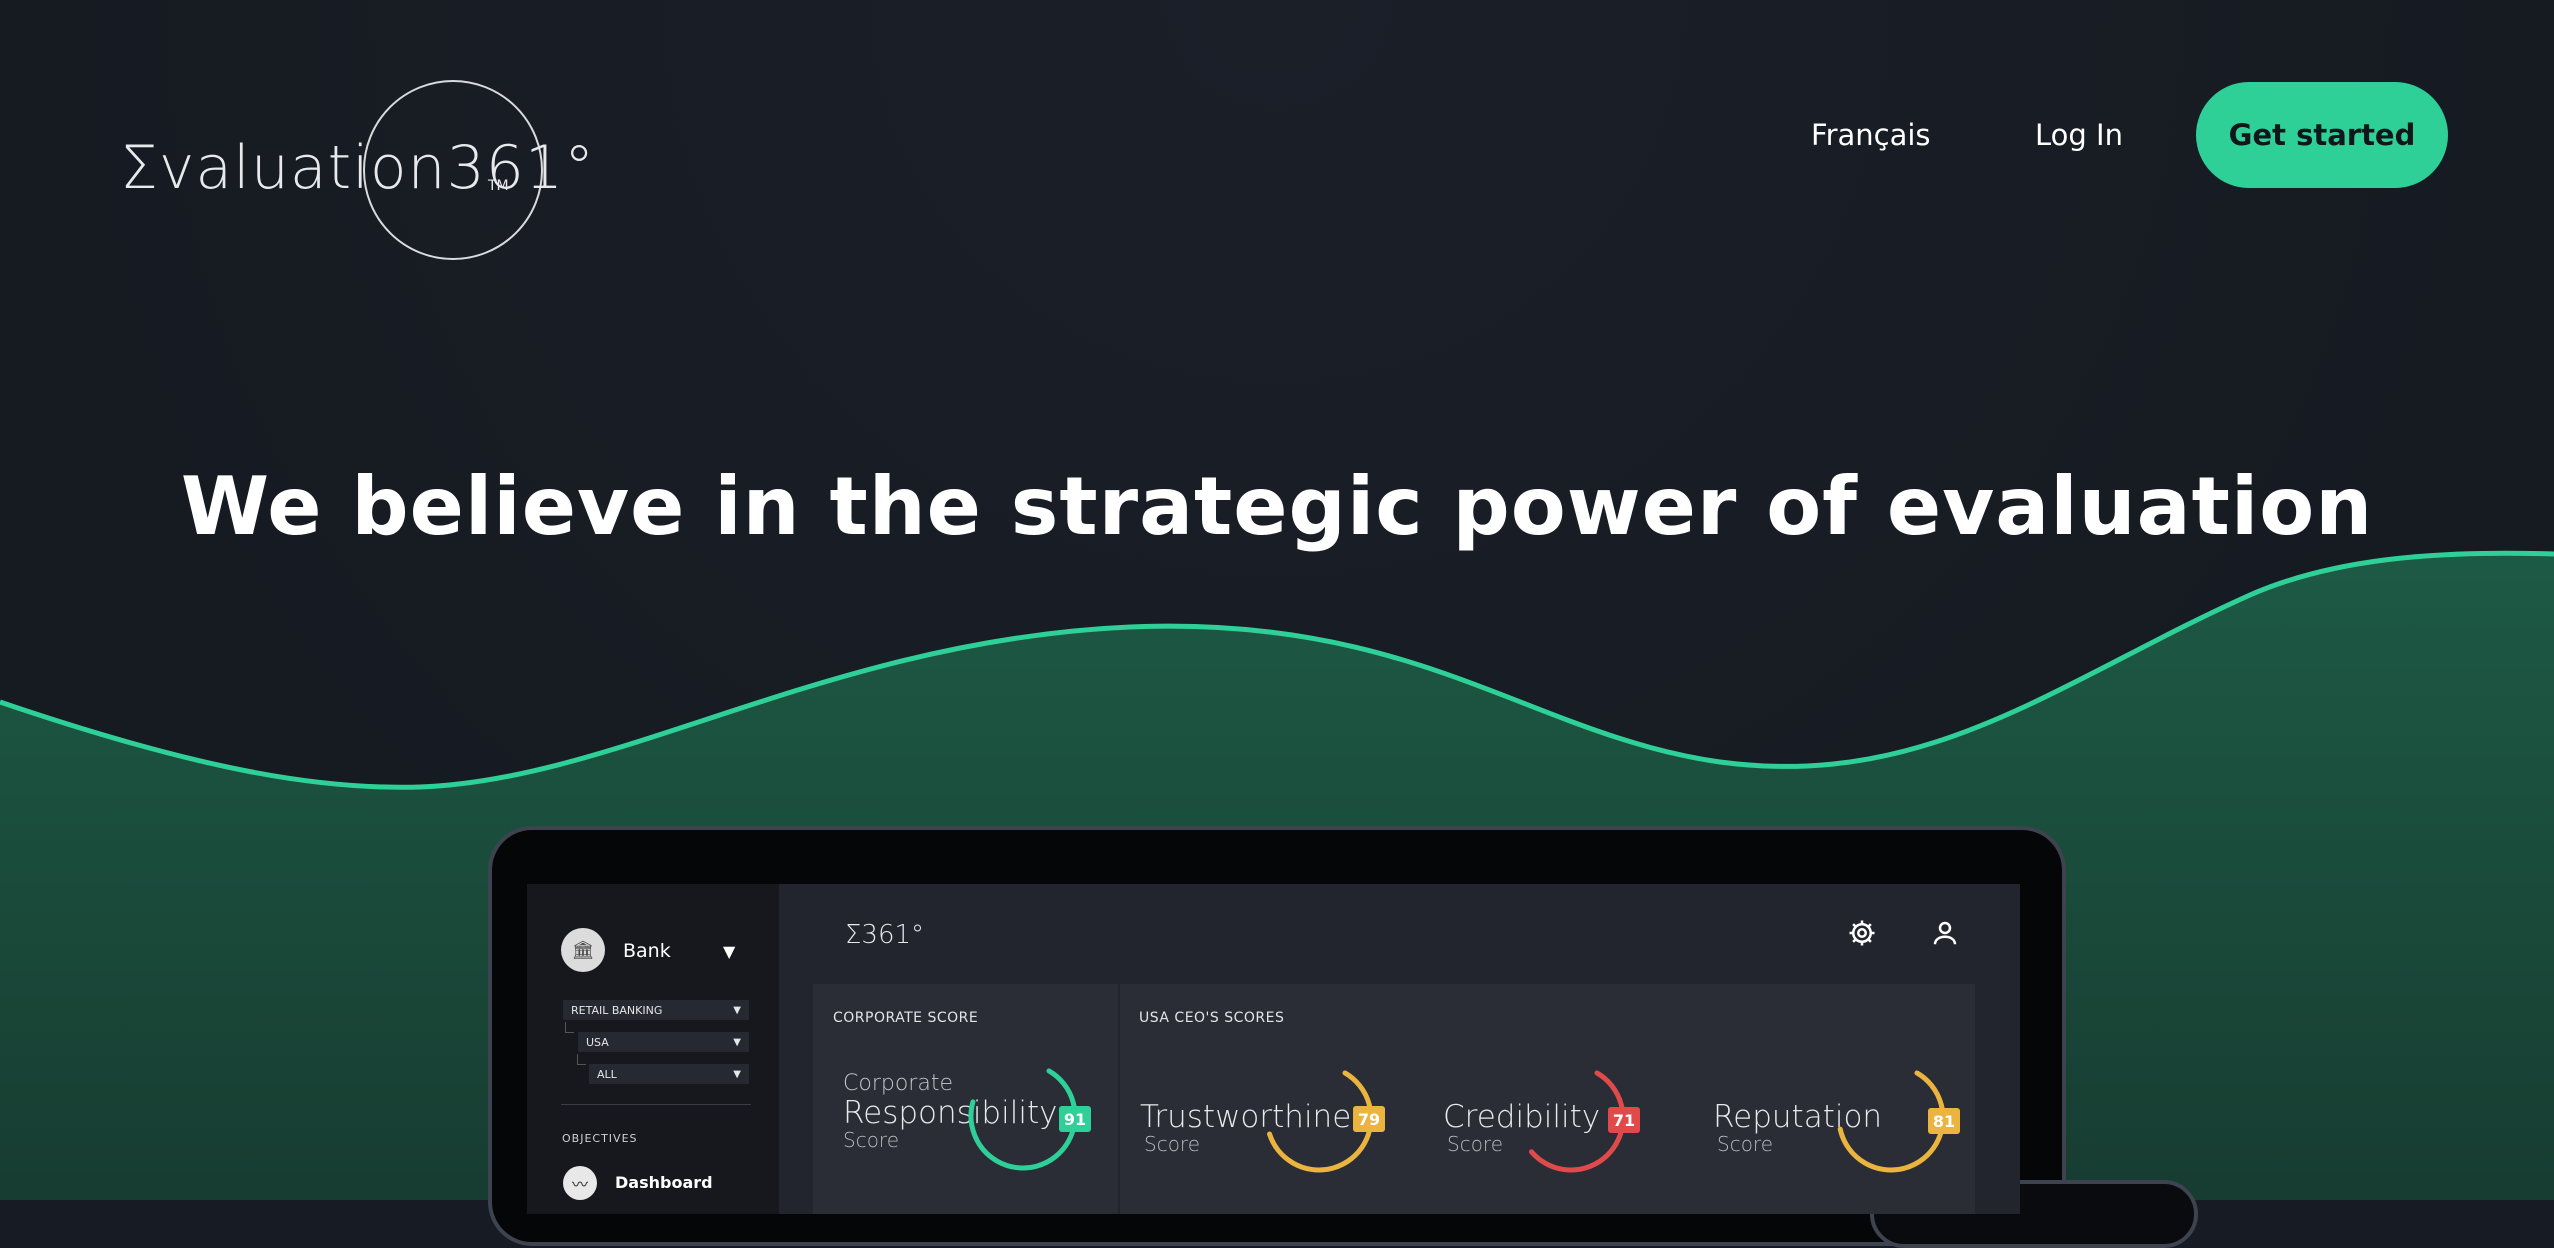 The height and width of the screenshot is (1248, 2554). Describe the element at coordinates (884, 935) in the screenshot. I see `app-logo: Σ361°` at that location.